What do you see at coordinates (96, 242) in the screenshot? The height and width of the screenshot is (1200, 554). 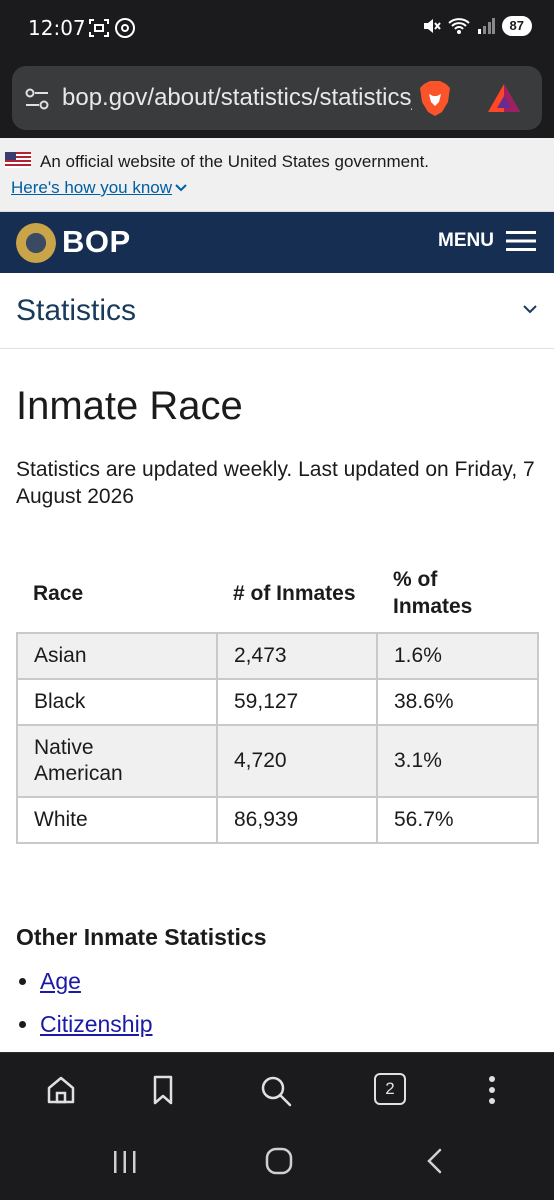 I see `site-logo-text: BOP` at bounding box center [96, 242].